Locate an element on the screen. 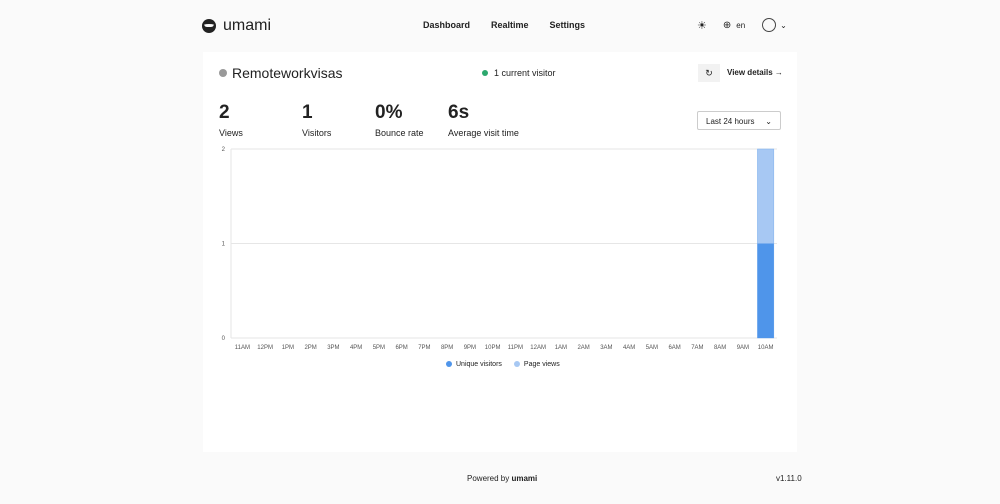 Image resolution: width=1000 pixels, height=504 pixels. x-tick-label: 3PM is located at coordinates (333, 348).